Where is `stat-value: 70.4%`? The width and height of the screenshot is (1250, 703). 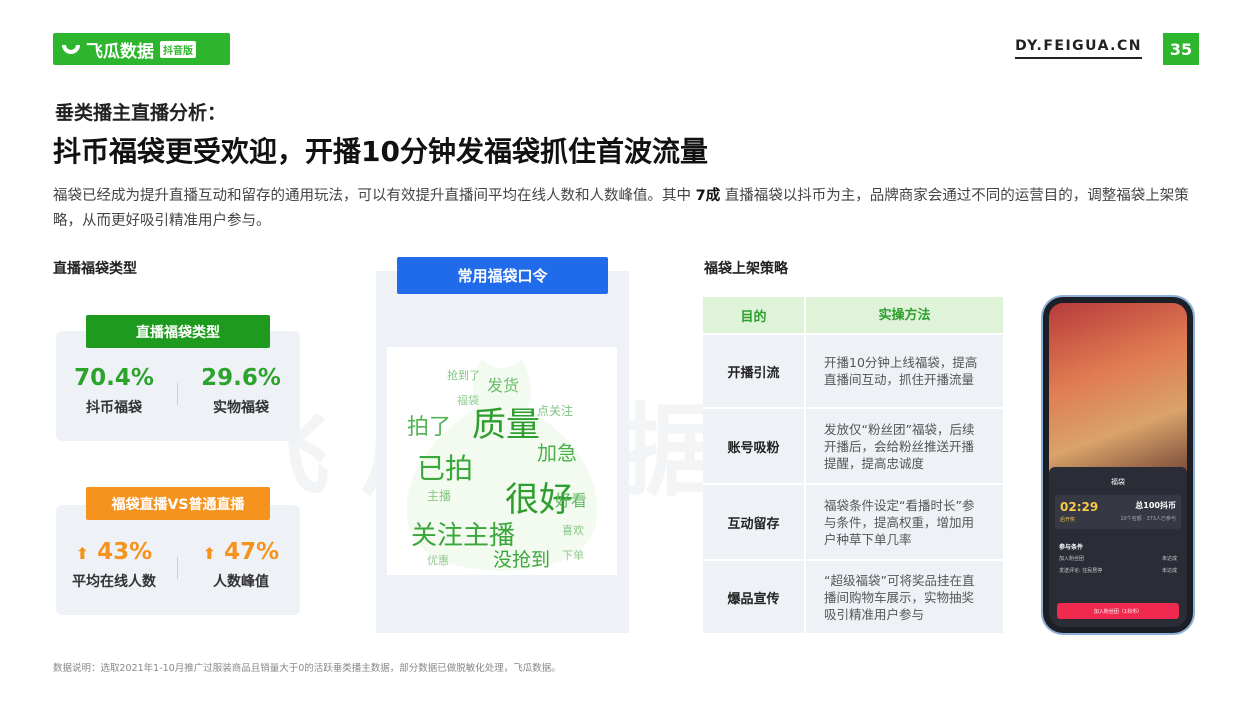
stat-value: 70.4% is located at coordinates (114, 378).